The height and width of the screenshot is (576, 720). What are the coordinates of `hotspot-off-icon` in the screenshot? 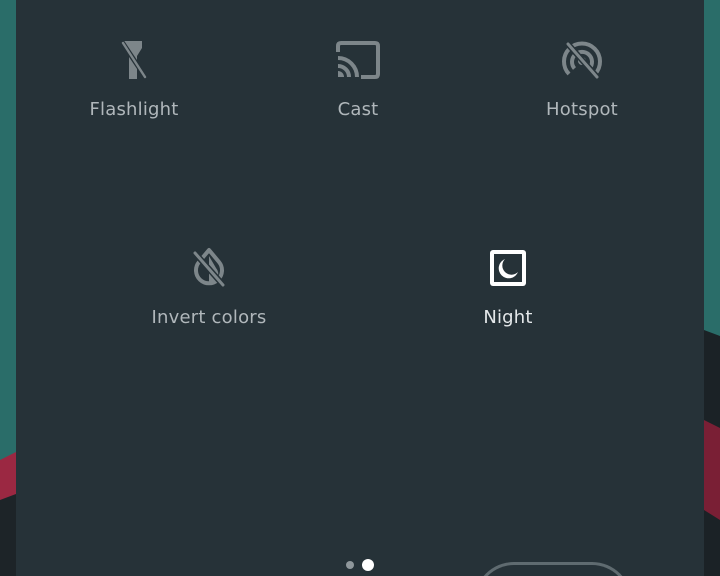 It's located at (582, 59).